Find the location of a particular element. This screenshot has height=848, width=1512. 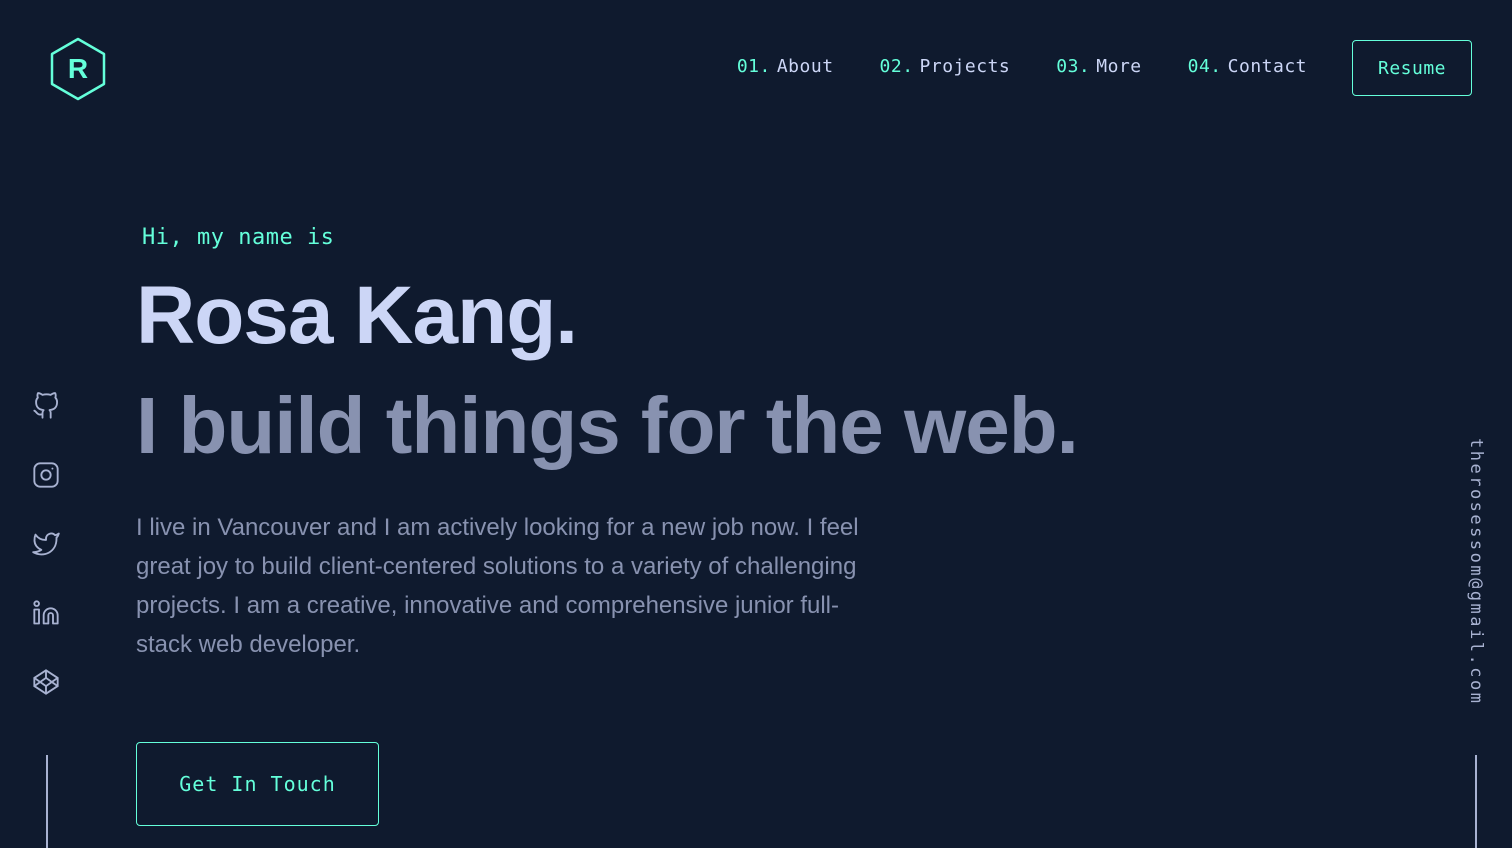

nav-item-about: 01. About is located at coordinates (785, 66).